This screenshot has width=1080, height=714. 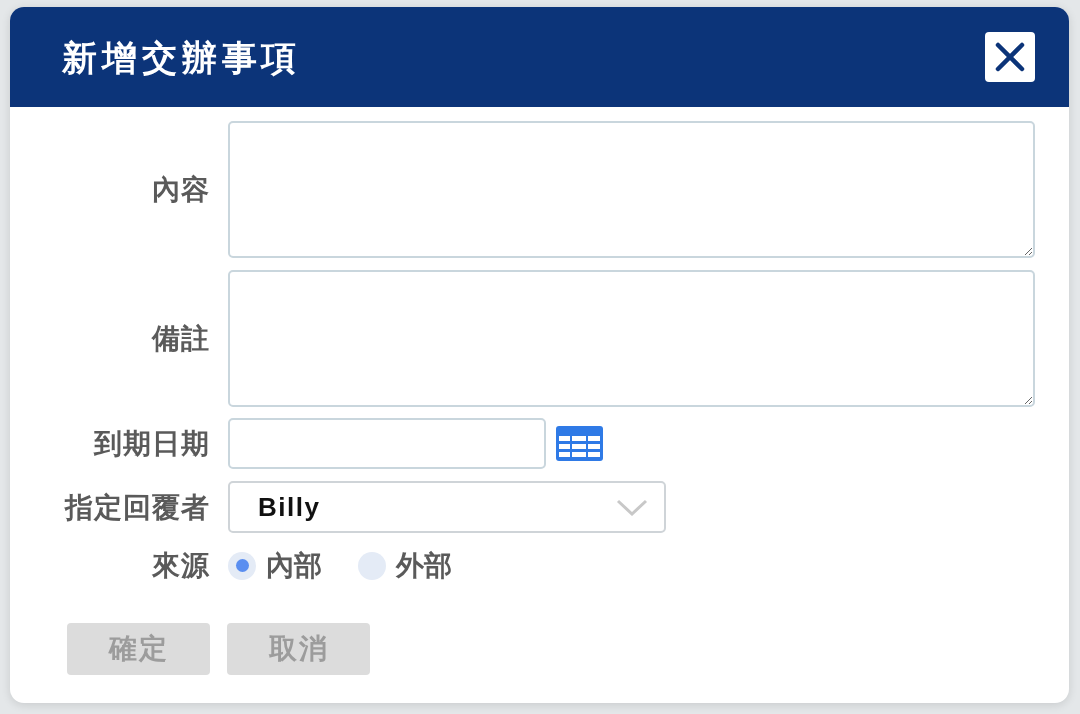 I want to click on close-icon, so click(x=1010, y=57).